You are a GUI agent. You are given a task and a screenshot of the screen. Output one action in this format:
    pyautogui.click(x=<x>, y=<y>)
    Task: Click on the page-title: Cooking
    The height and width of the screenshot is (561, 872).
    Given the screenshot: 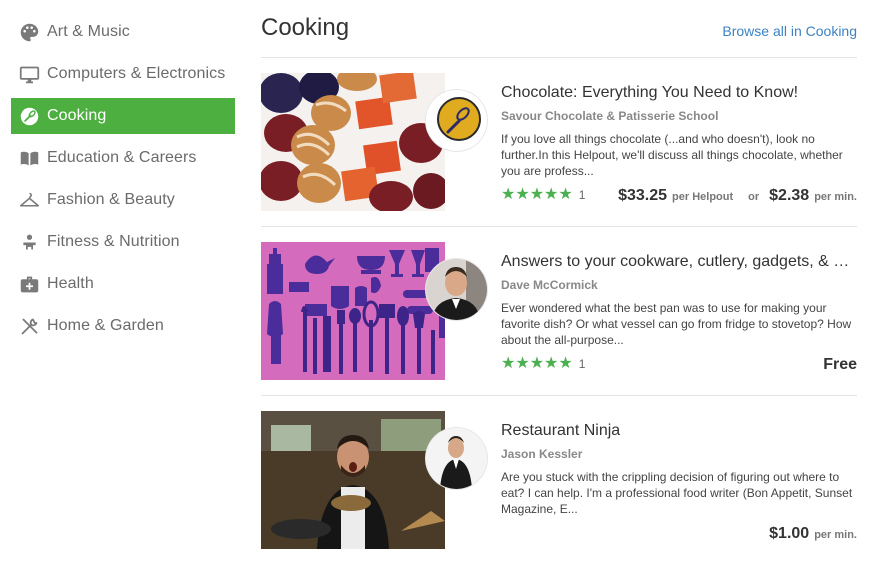 What is the action you would take?
    pyautogui.click(x=305, y=27)
    